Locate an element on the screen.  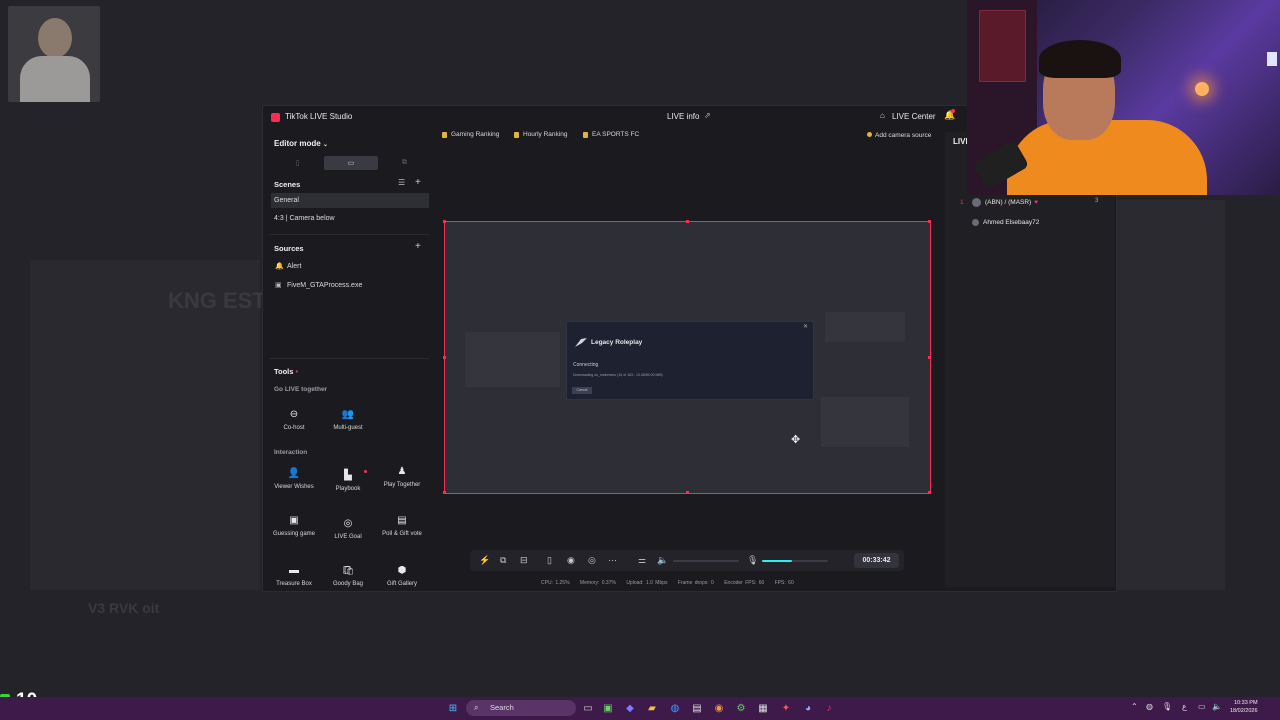
gaming-ranking-chip: Gaming Ranking is located at coordinates (470, 134).